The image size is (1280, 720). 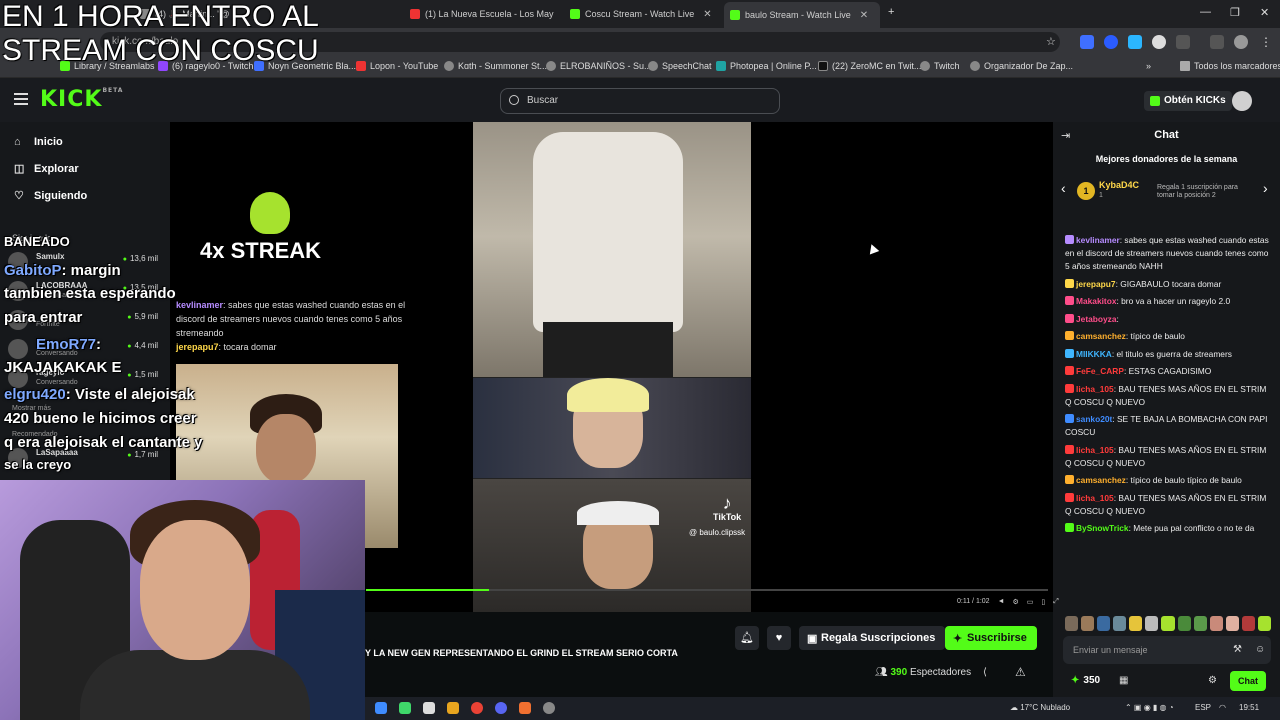 I want to click on kicks-balance: 350, so click(x=1085, y=680).